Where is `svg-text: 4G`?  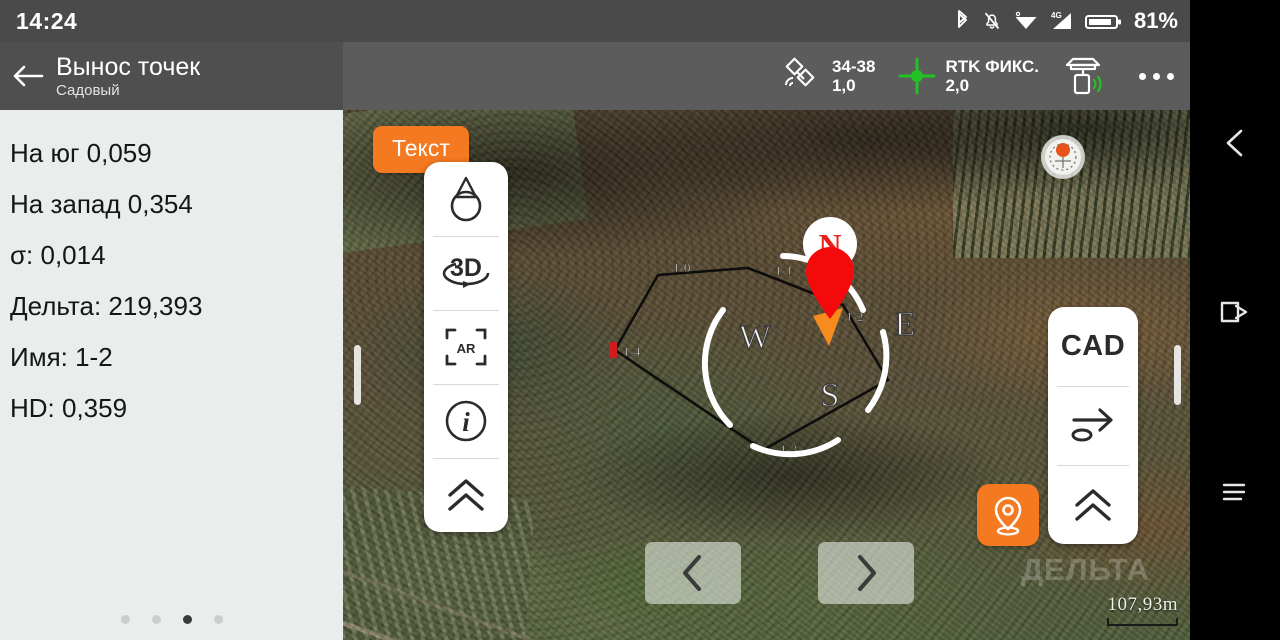
svg-text: 4G is located at coordinates (1056, 15).